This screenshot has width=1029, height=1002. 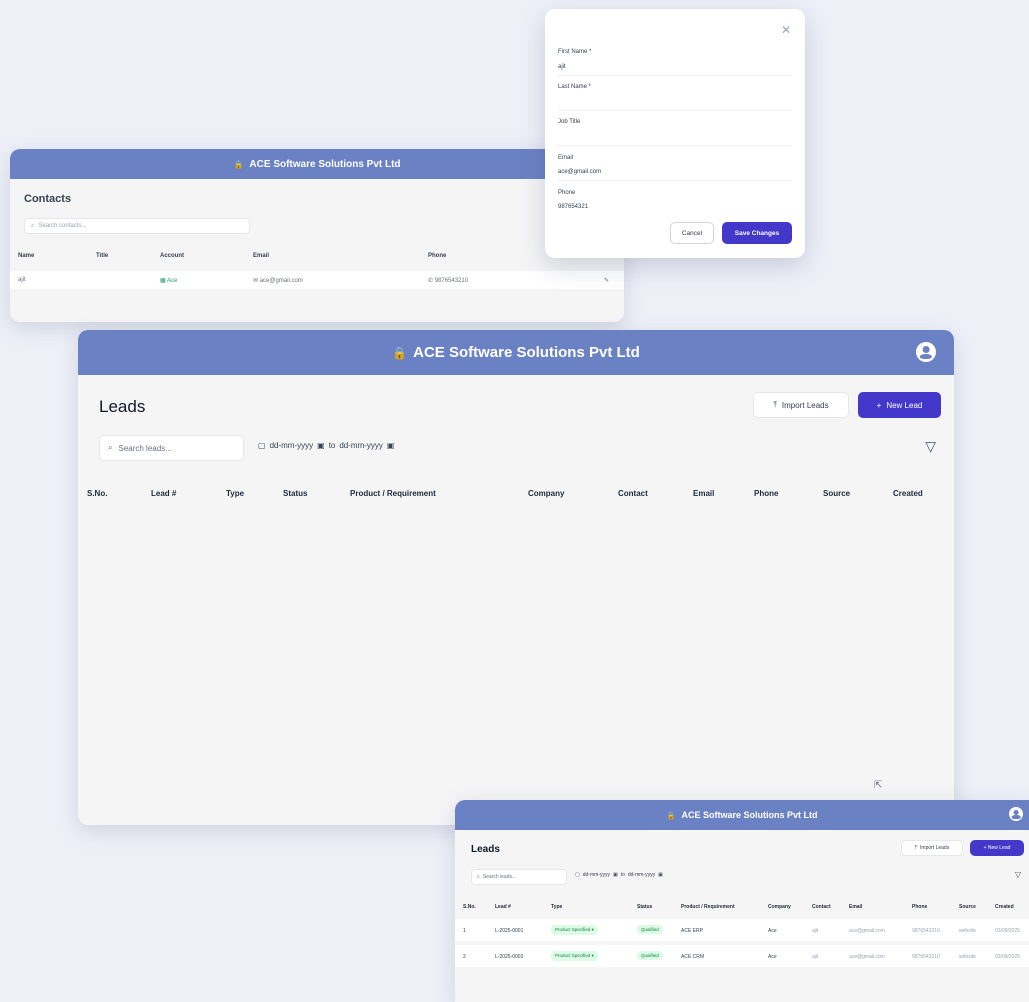 I want to click on calendar-icon: ▢, so click(x=262, y=445).